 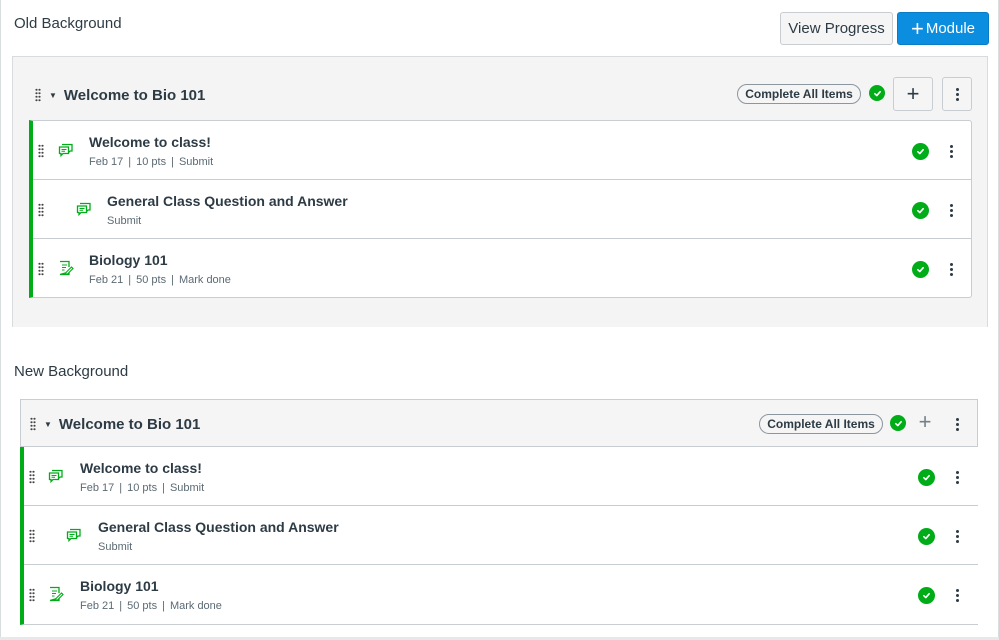 I want to click on kebab-menu-icon, so click(x=957, y=94).